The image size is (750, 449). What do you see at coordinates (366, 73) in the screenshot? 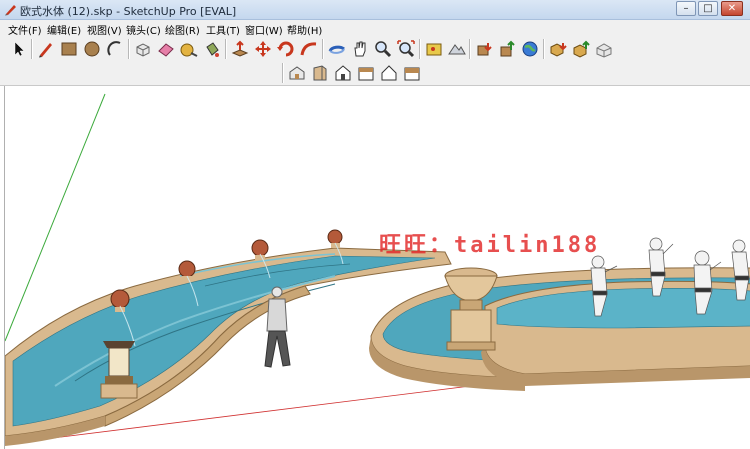
I see `right-view-icon` at bounding box center [366, 73].